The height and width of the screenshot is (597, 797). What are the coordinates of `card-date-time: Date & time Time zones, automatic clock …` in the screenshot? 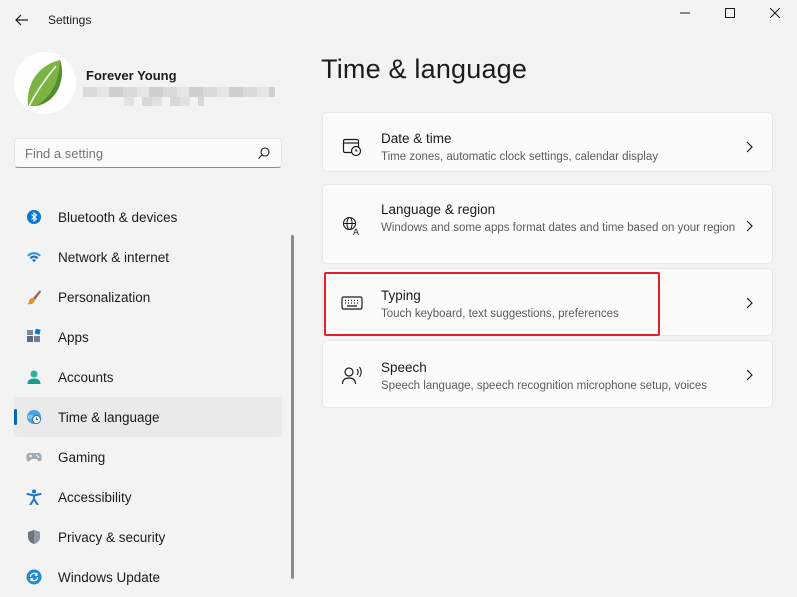 It's located at (547, 142).